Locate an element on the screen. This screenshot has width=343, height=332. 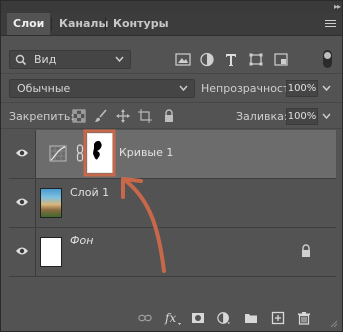
lock-brush-icon is located at coordinates (101, 116).